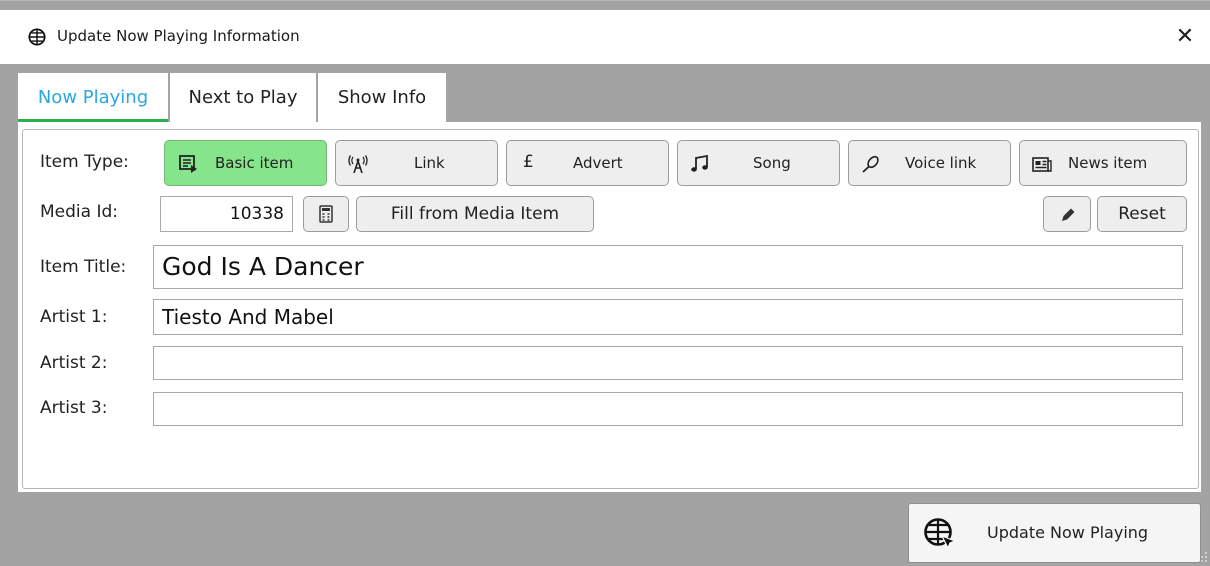 This screenshot has width=1210, height=566. Describe the element at coordinates (1185, 37) in the screenshot. I see `close-button: ✕` at that location.